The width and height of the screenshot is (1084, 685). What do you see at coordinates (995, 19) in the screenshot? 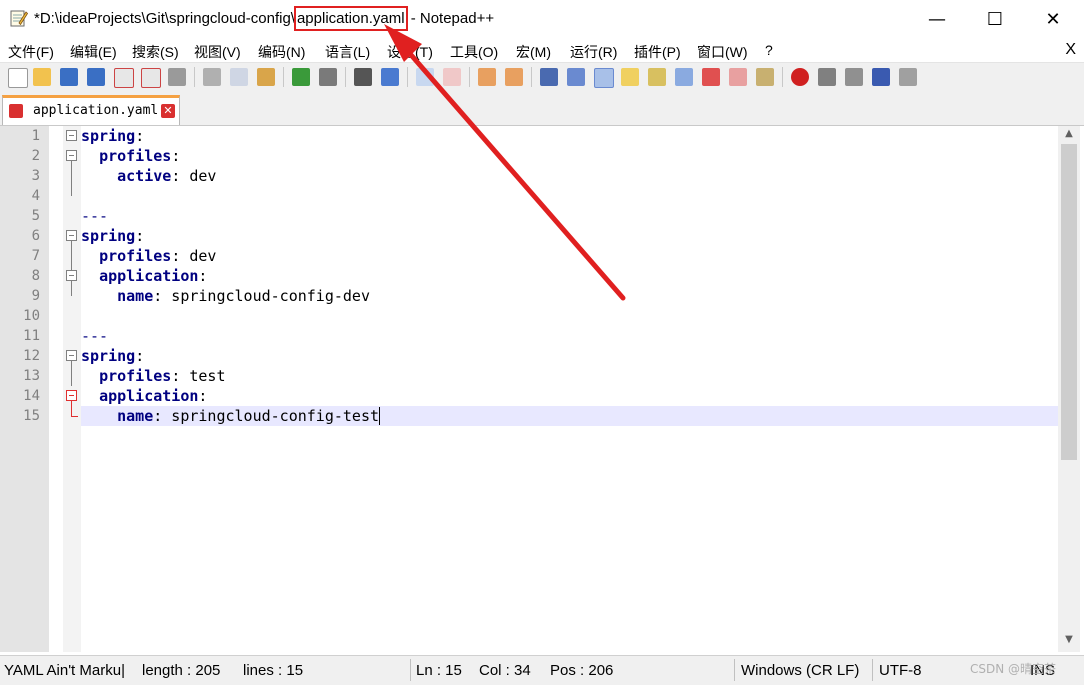
I see `maximize-button: ☐` at bounding box center [995, 19].